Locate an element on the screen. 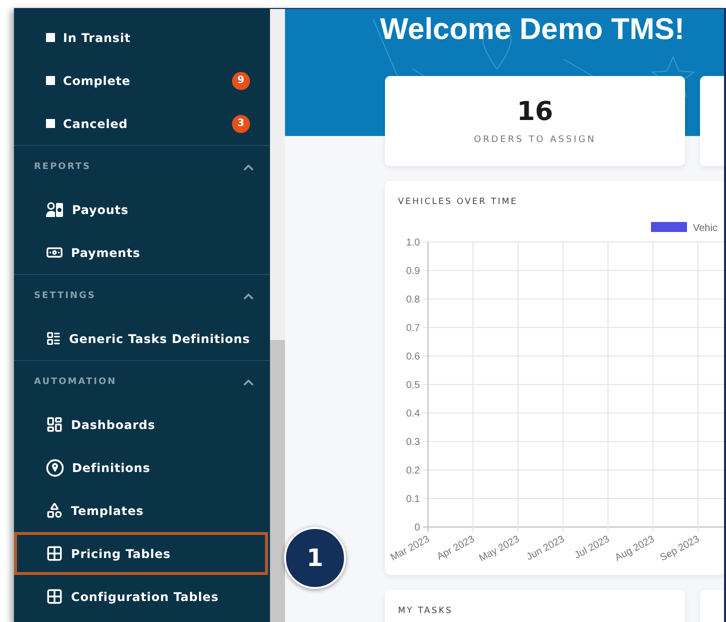  x-tick-label: Jun 2023 is located at coordinates (545, 548).